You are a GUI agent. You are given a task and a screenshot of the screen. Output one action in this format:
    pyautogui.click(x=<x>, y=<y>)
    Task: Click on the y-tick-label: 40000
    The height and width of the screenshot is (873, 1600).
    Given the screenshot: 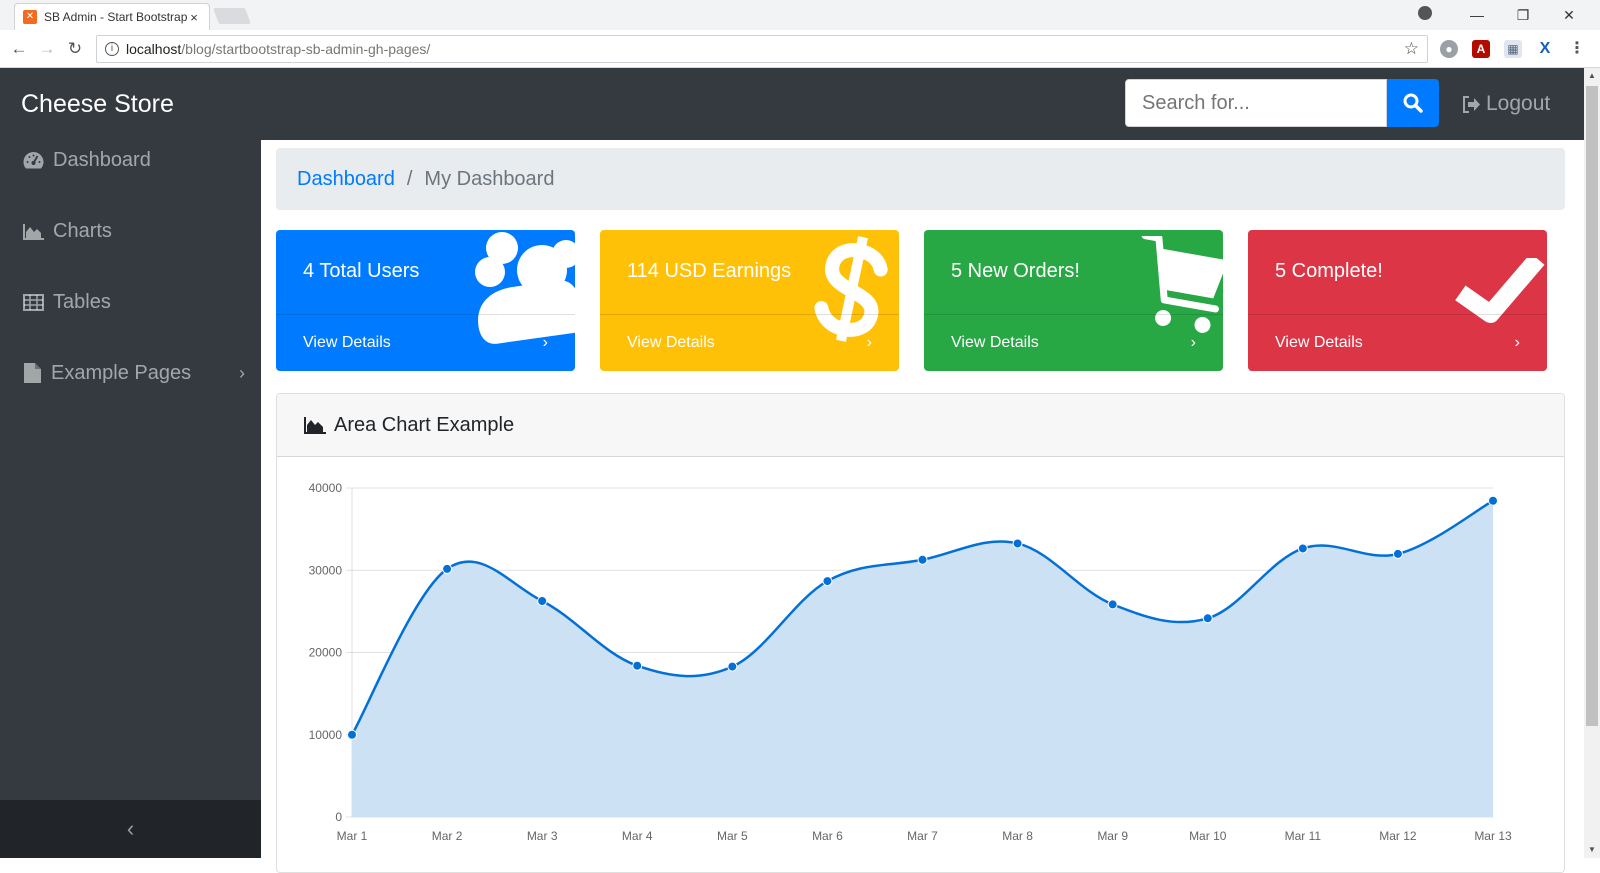 What is the action you would take?
    pyautogui.click(x=326, y=488)
    